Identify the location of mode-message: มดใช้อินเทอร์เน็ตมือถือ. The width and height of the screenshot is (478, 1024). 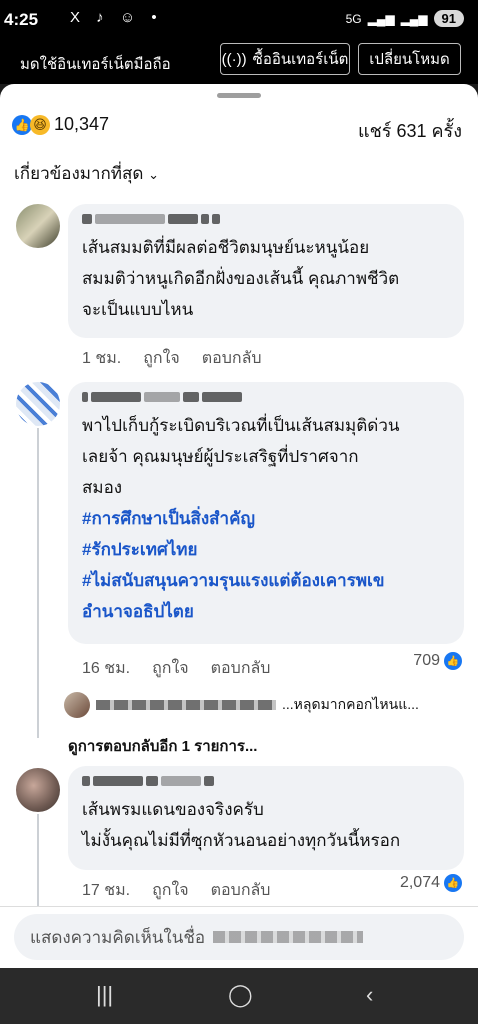
(95, 64).